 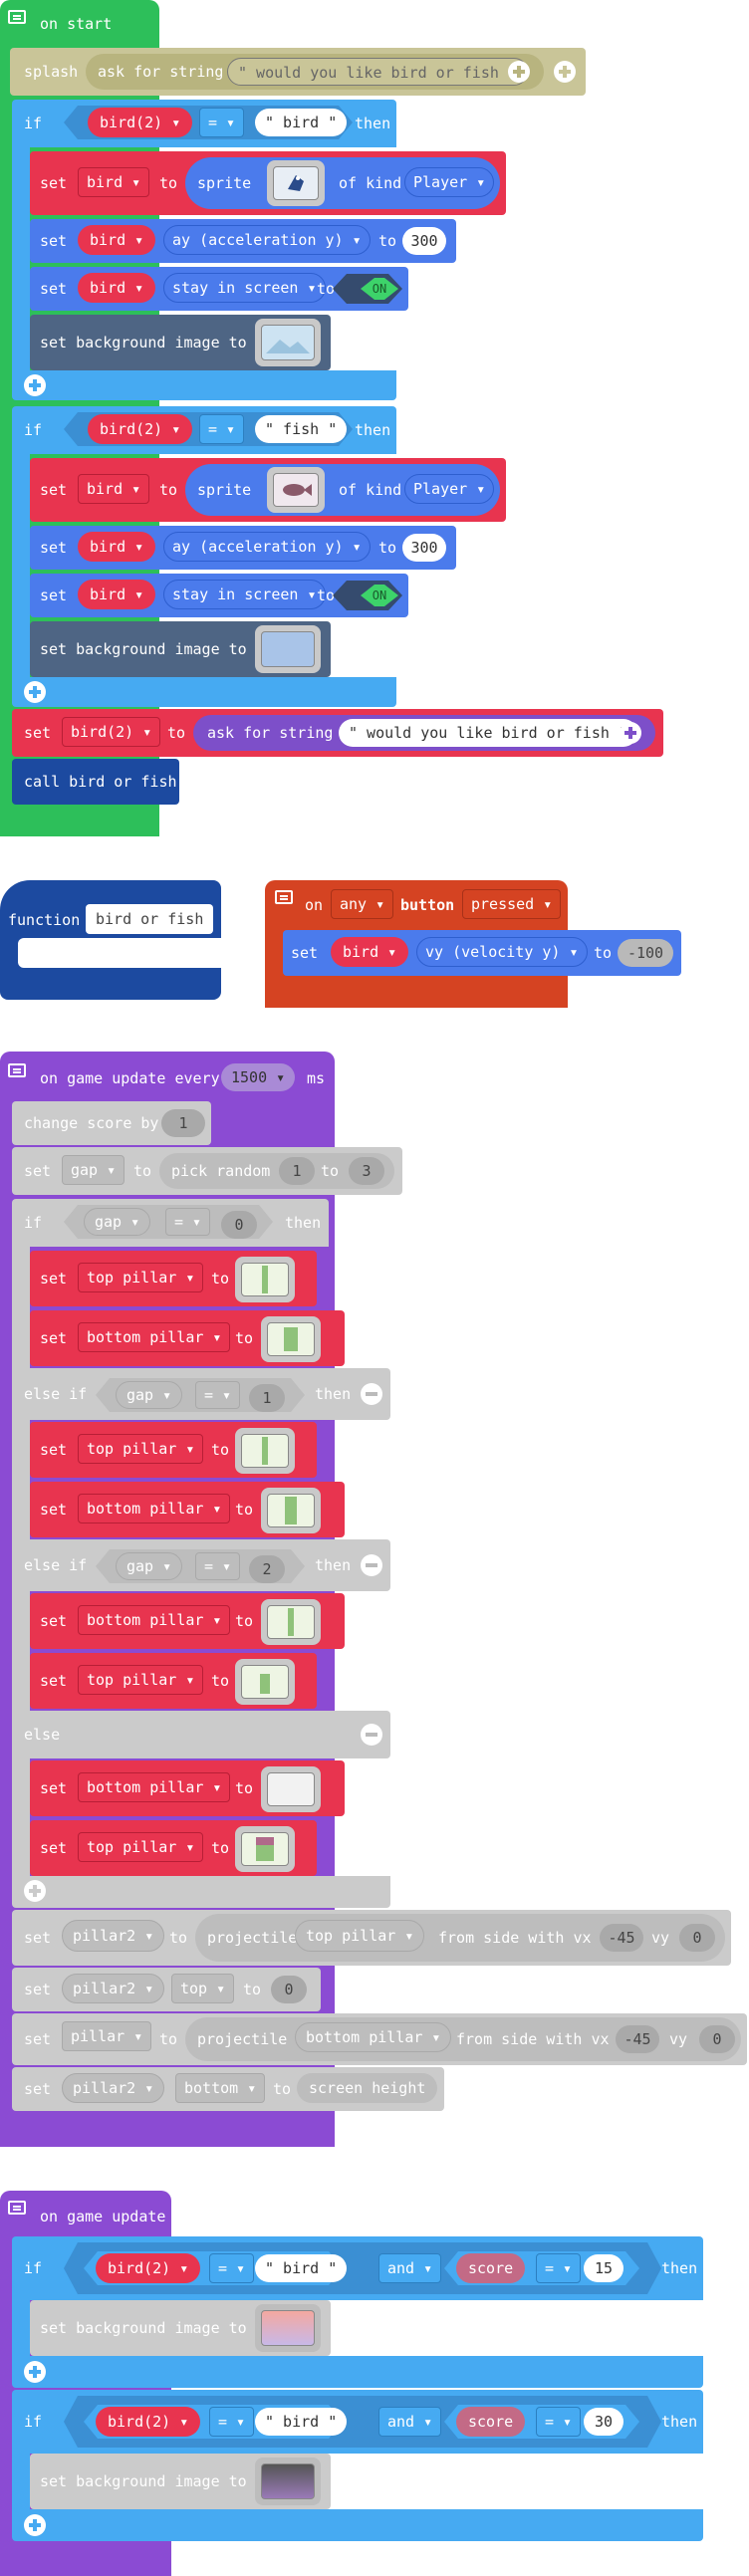 What do you see at coordinates (203, 1988) in the screenshot?
I see `prop-top: top` at bounding box center [203, 1988].